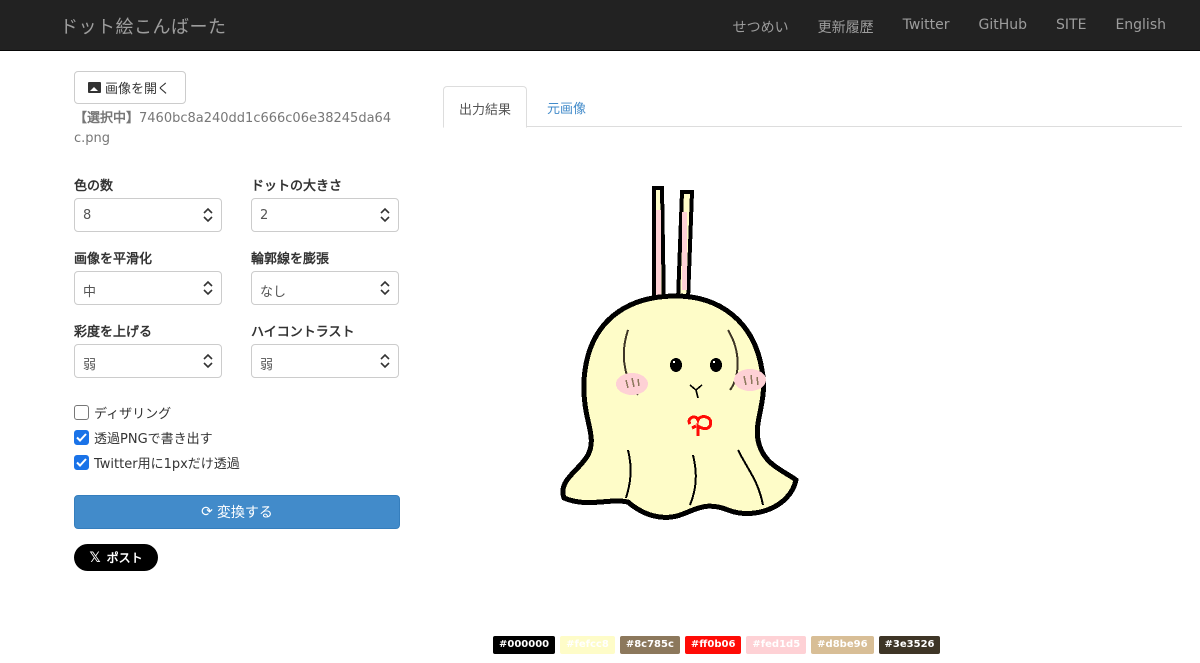 The width and height of the screenshot is (1200, 663). What do you see at coordinates (713, 645) in the screenshot?
I see `palette-swatch: #ff0b06` at bounding box center [713, 645].